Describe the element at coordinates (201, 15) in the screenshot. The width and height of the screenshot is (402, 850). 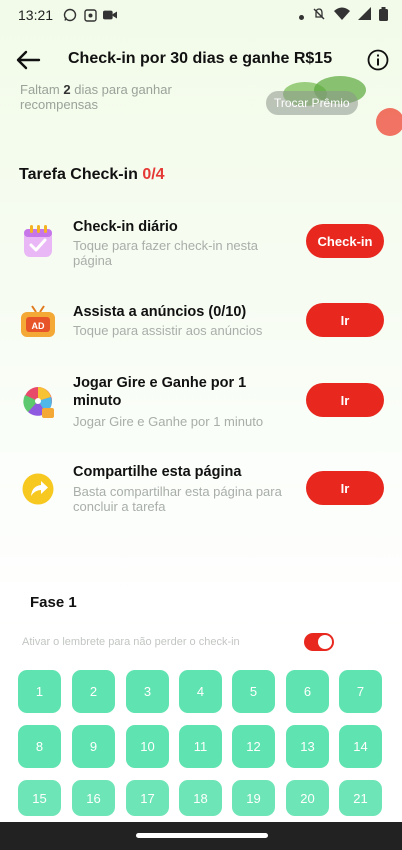
I see `status-bar: 13:21` at that location.